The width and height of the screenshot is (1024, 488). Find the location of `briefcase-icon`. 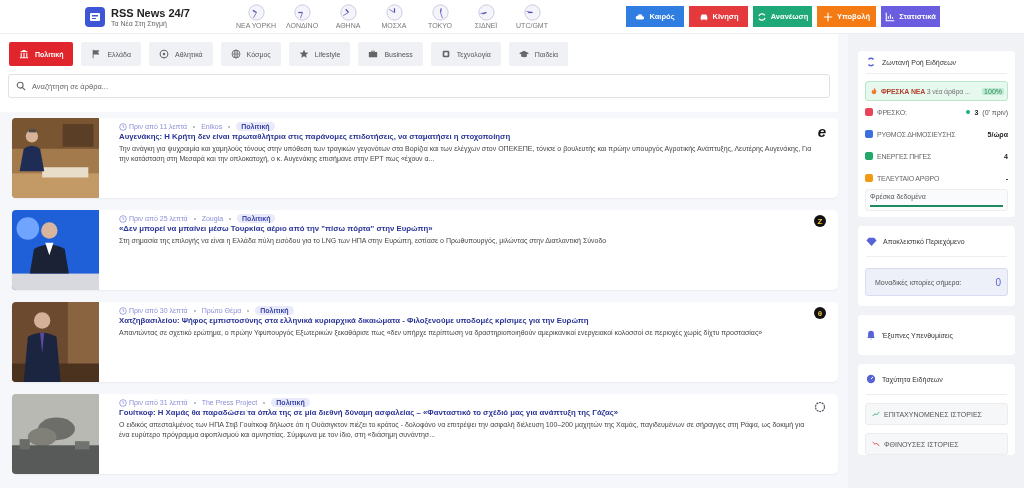

briefcase-icon is located at coordinates (373, 54).